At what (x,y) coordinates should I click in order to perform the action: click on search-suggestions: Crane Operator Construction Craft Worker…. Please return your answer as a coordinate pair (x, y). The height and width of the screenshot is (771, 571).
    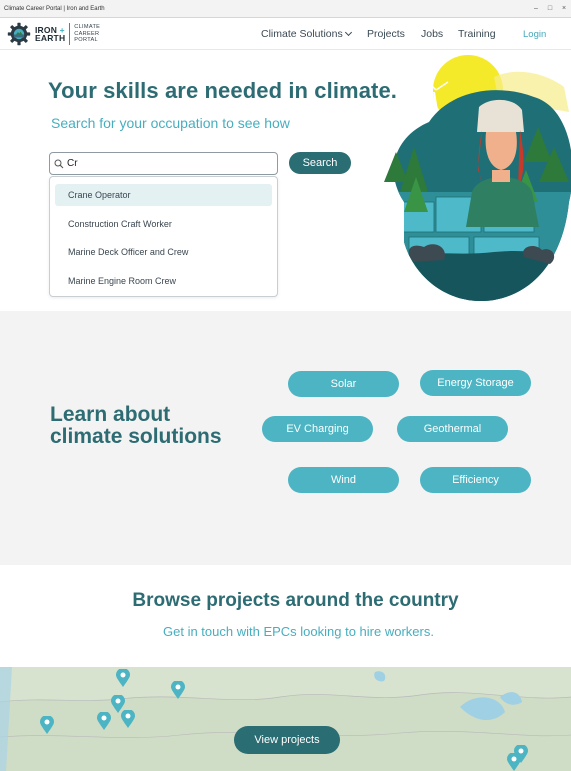
    Looking at the image, I should click on (163, 236).